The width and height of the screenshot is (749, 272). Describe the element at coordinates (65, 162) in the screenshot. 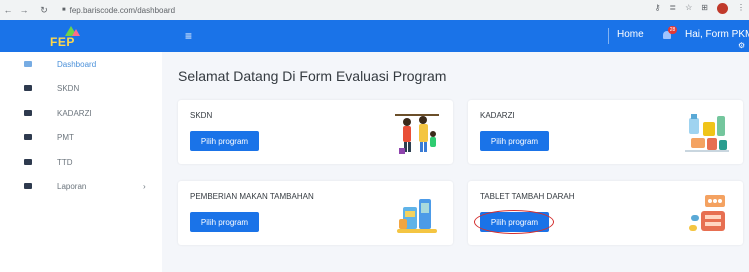

I see `sidebar-item-label: TTD` at that location.